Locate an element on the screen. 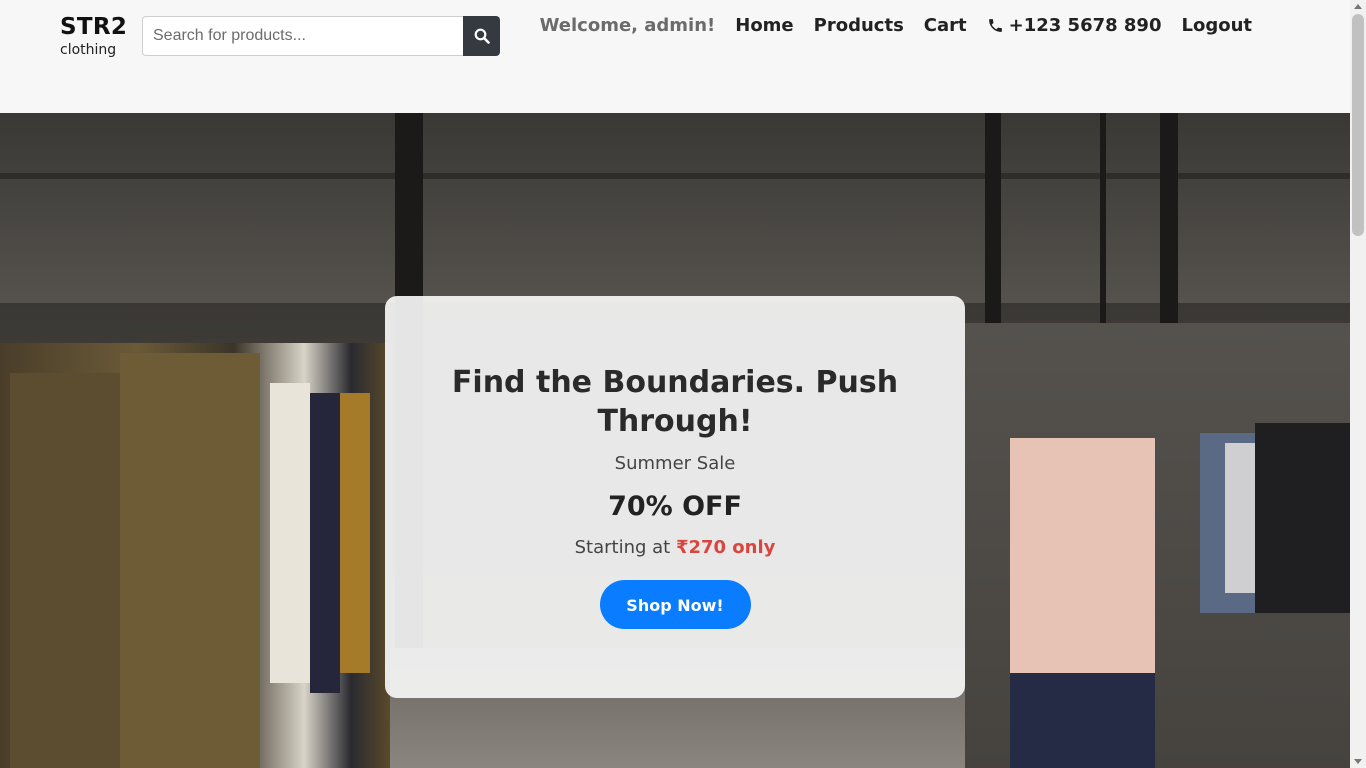 The width and height of the screenshot is (1366, 768). promo-starting-price: Starting at ₹270 only is located at coordinates (675, 547).